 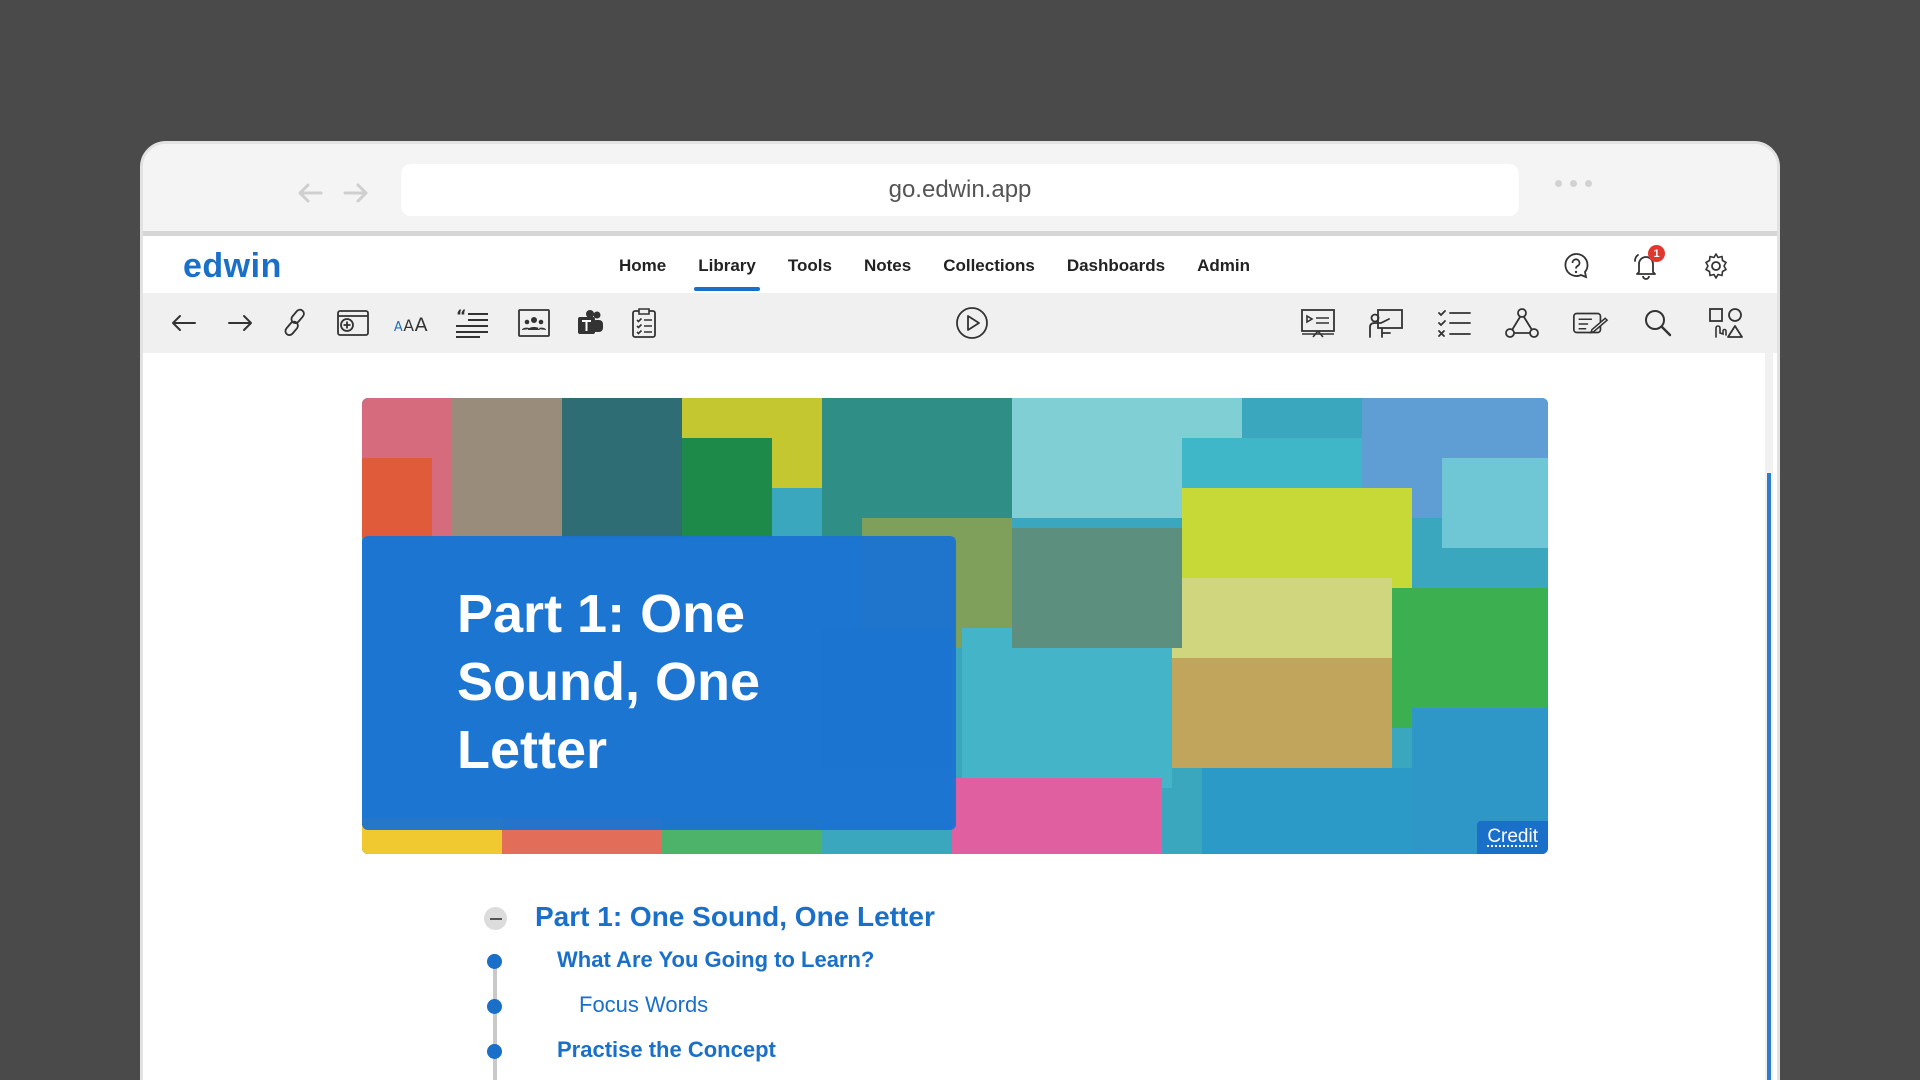 I want to click on scrollbar-thumb, so click(x=1769, y=776).